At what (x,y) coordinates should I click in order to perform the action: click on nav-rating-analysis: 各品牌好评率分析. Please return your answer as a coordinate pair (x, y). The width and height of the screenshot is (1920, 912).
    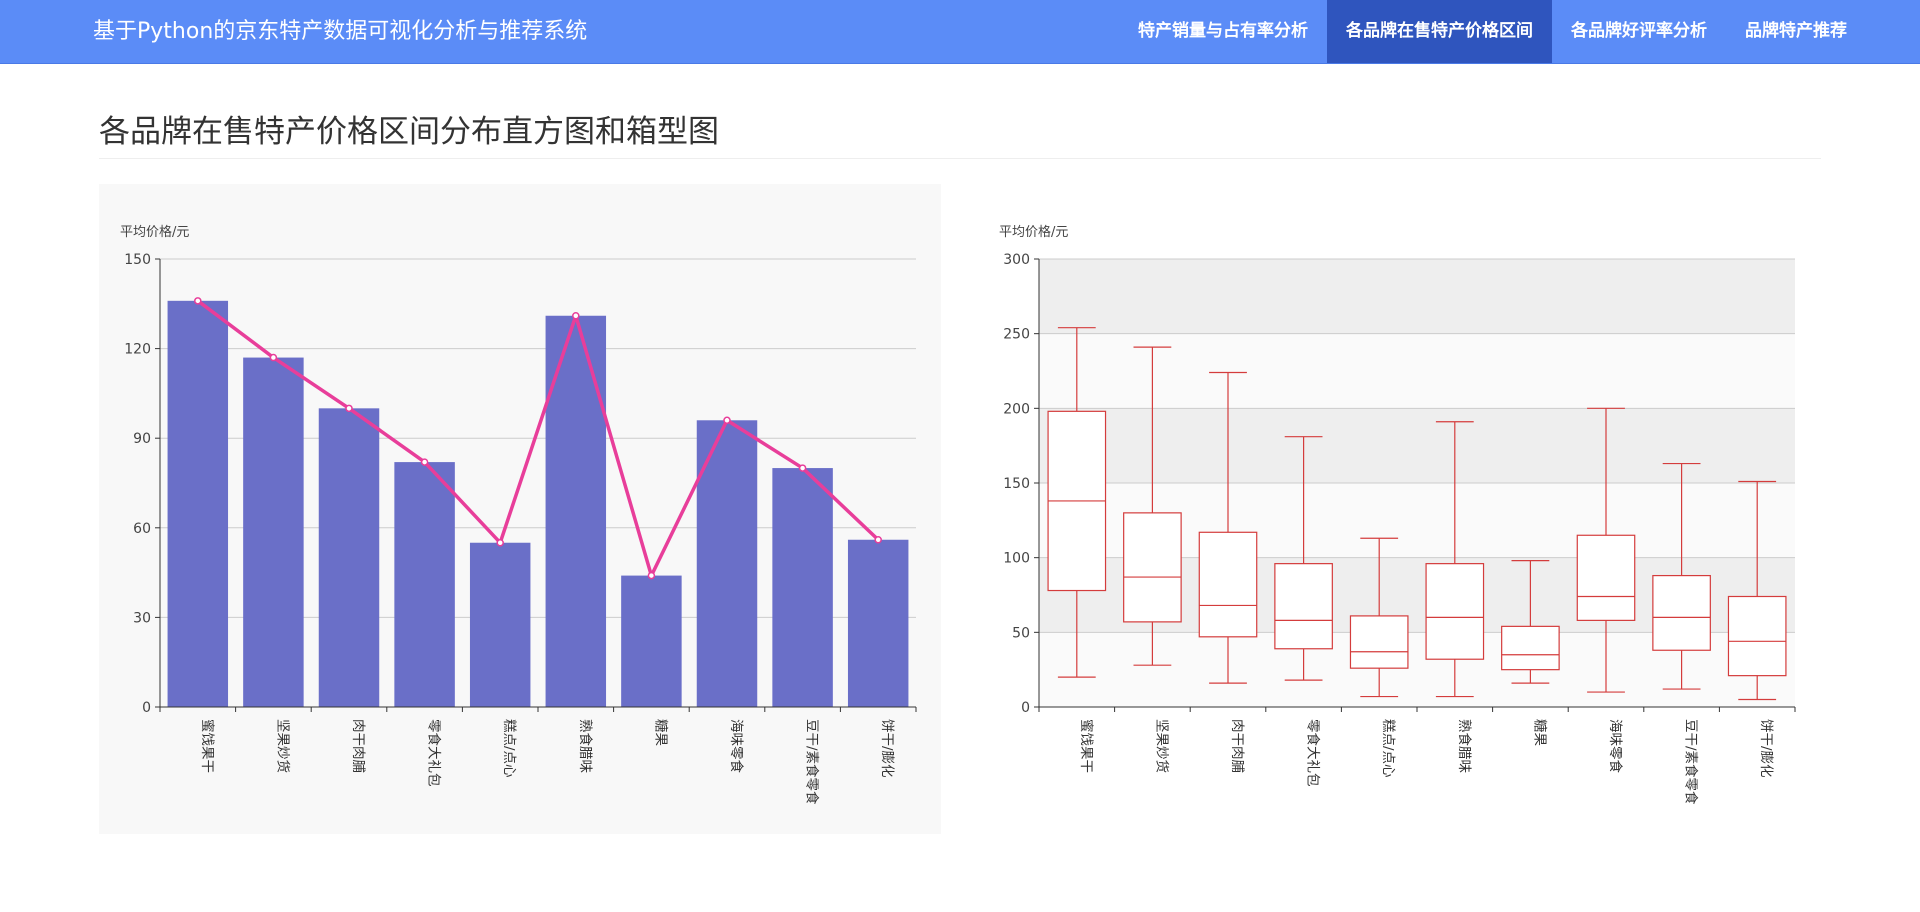
    Looking at the image, I should click on (1639, 31).